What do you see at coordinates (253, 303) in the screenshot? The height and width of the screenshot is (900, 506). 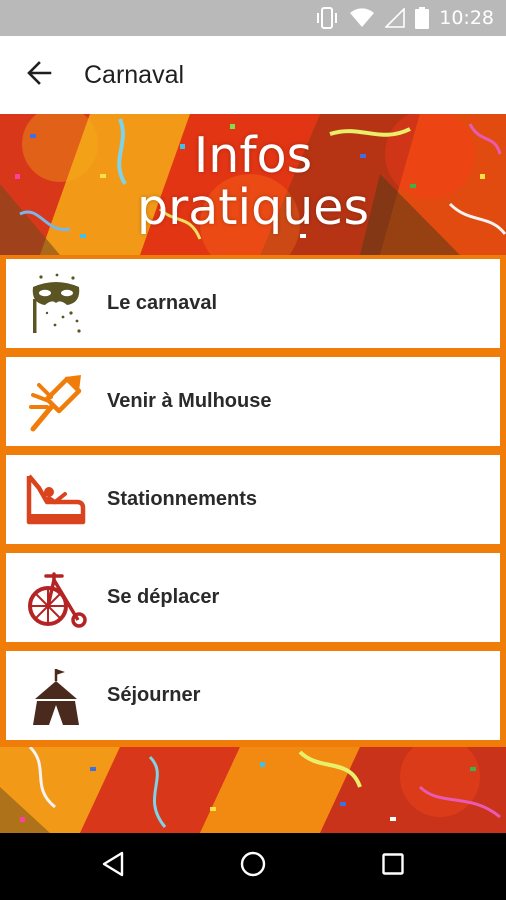 I see `menu-item-le-carnaval: Le carnaval` at bounding box center [253, 303].